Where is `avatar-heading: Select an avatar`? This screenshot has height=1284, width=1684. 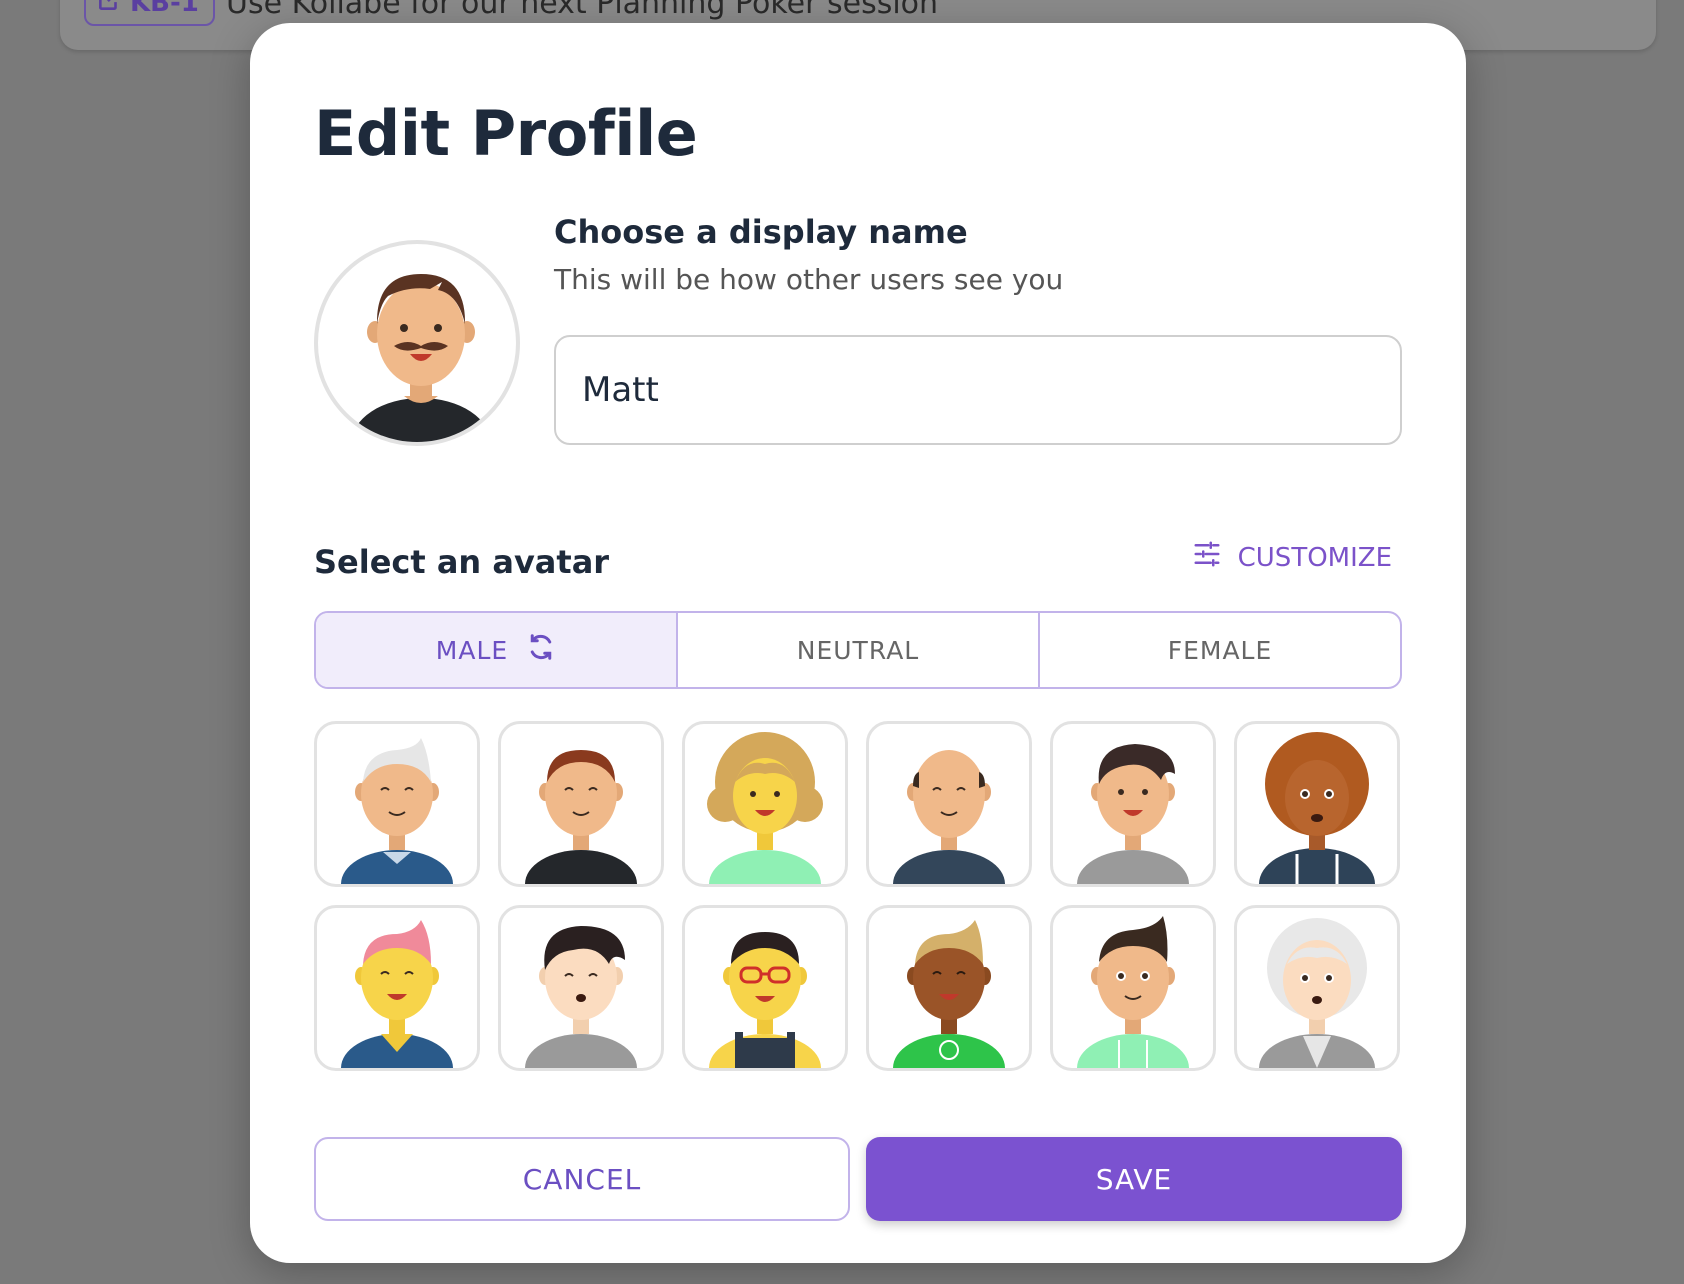 avatar-heading: Select an avatar is located at coordinates (462, 562).